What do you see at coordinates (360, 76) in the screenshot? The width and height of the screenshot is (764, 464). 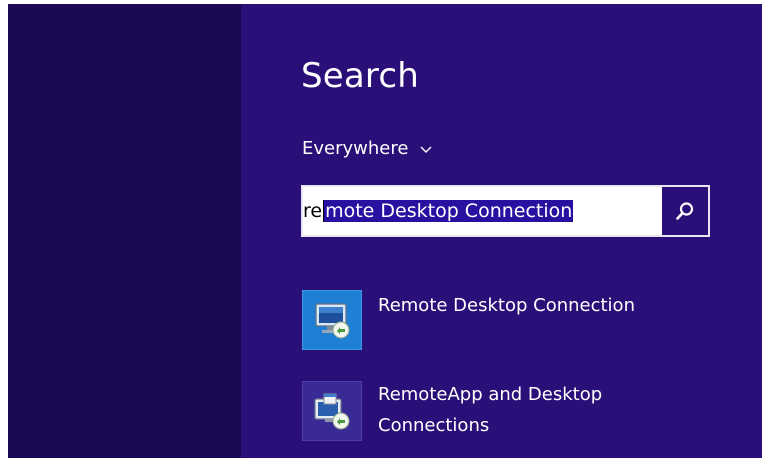 I see `search-title: Search` at bounding box center [360, 76].